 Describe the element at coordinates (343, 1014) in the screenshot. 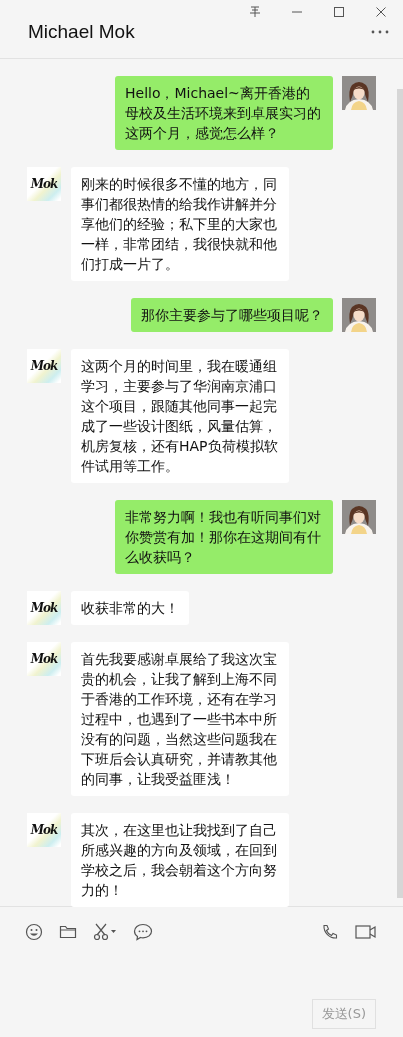

I see `send-button: 发送(S)` at that location.